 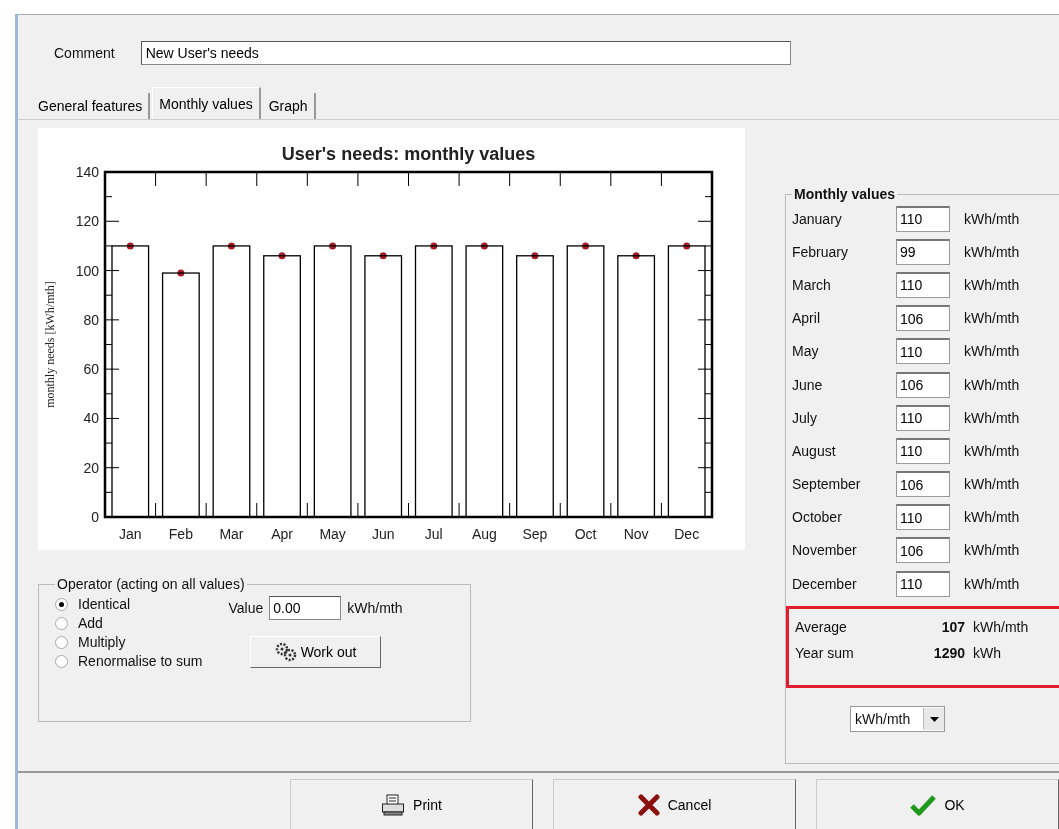 I want to click on y-tick-label: 20, so click(x=91, y=467).